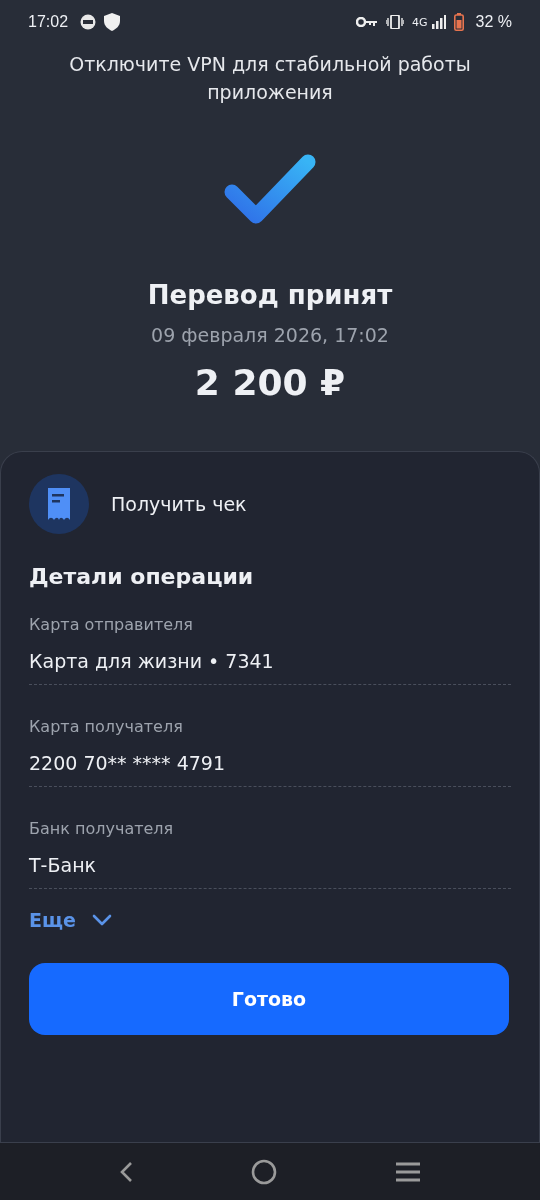 This screenshot has height=1200, width=540. I want to click on field-label: Карта отправителя, so click(111, 624).